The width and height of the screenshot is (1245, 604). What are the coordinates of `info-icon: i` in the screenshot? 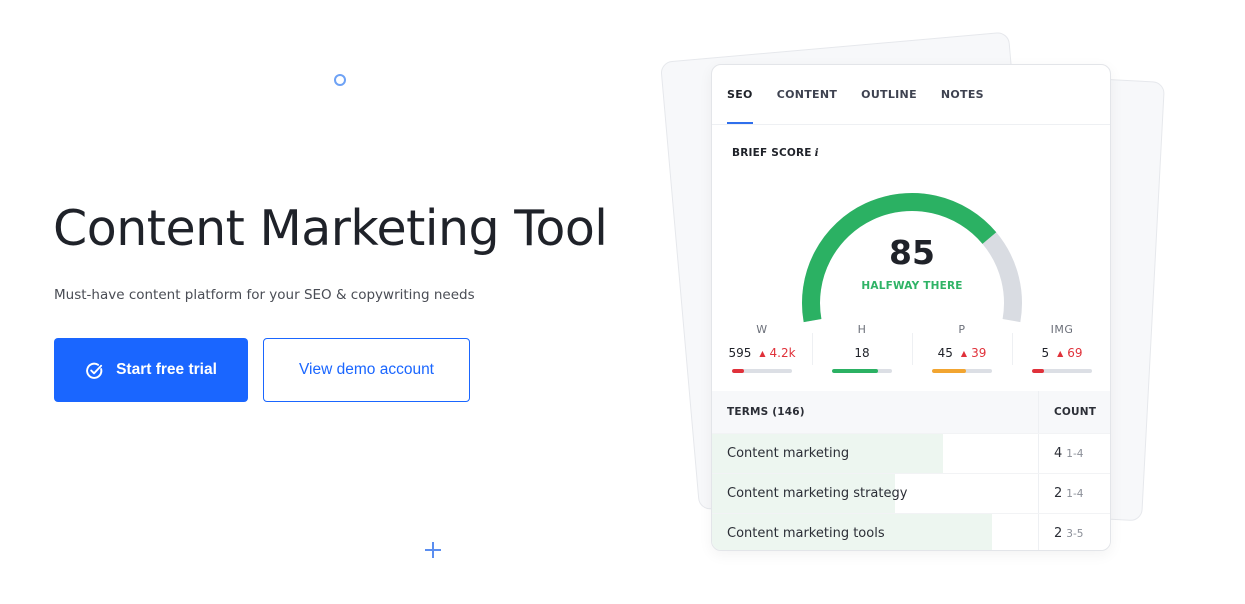 It's located at (817, 153).